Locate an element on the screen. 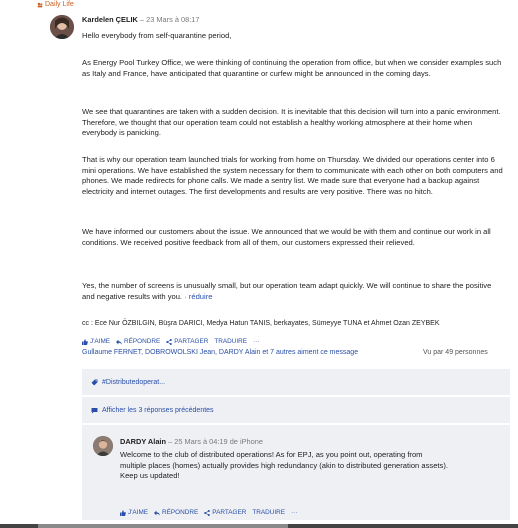 This screenshot has width=518, height=528. post-author: Kardelen ÇELIK is located at coordinates (110, 19).